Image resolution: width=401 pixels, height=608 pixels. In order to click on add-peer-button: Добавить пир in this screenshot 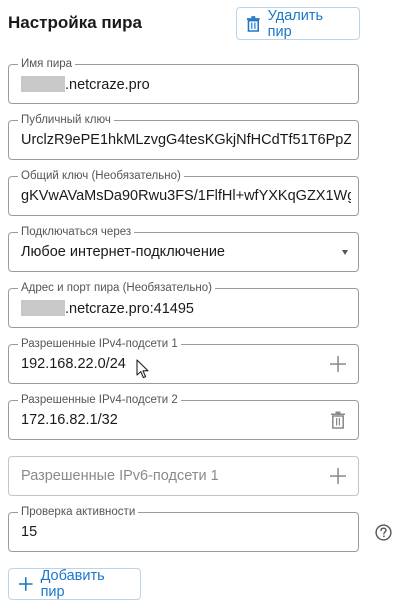, I will do `click(74, 584)`.